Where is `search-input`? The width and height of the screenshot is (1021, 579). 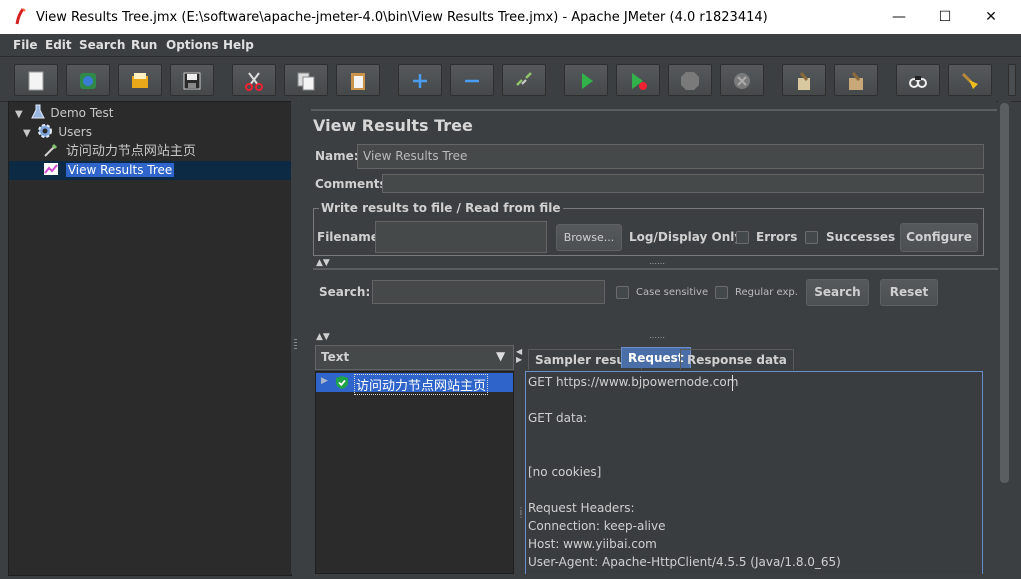 search-input is located at coordinates (488, 292).